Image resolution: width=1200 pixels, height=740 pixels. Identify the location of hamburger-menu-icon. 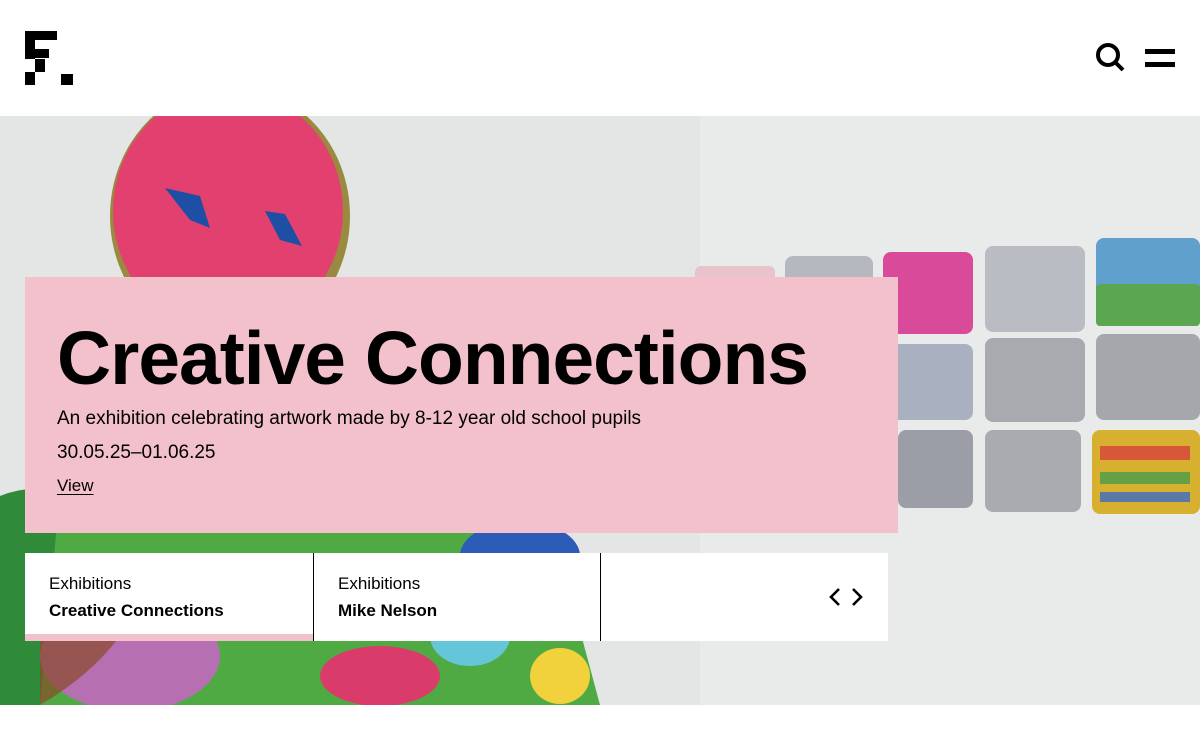
(1160, 58).